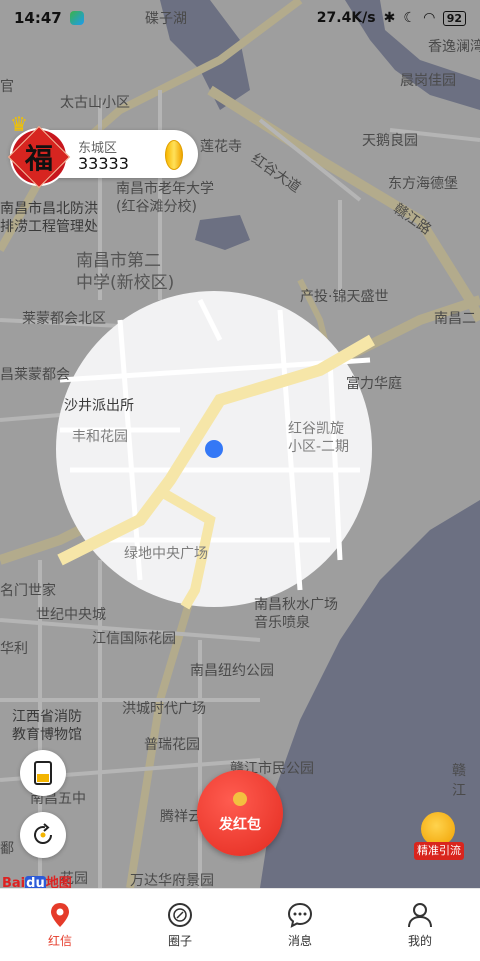 The width and height of the screenshot is (480, 961). I want to click on map-label: 江, so click(459, 791).